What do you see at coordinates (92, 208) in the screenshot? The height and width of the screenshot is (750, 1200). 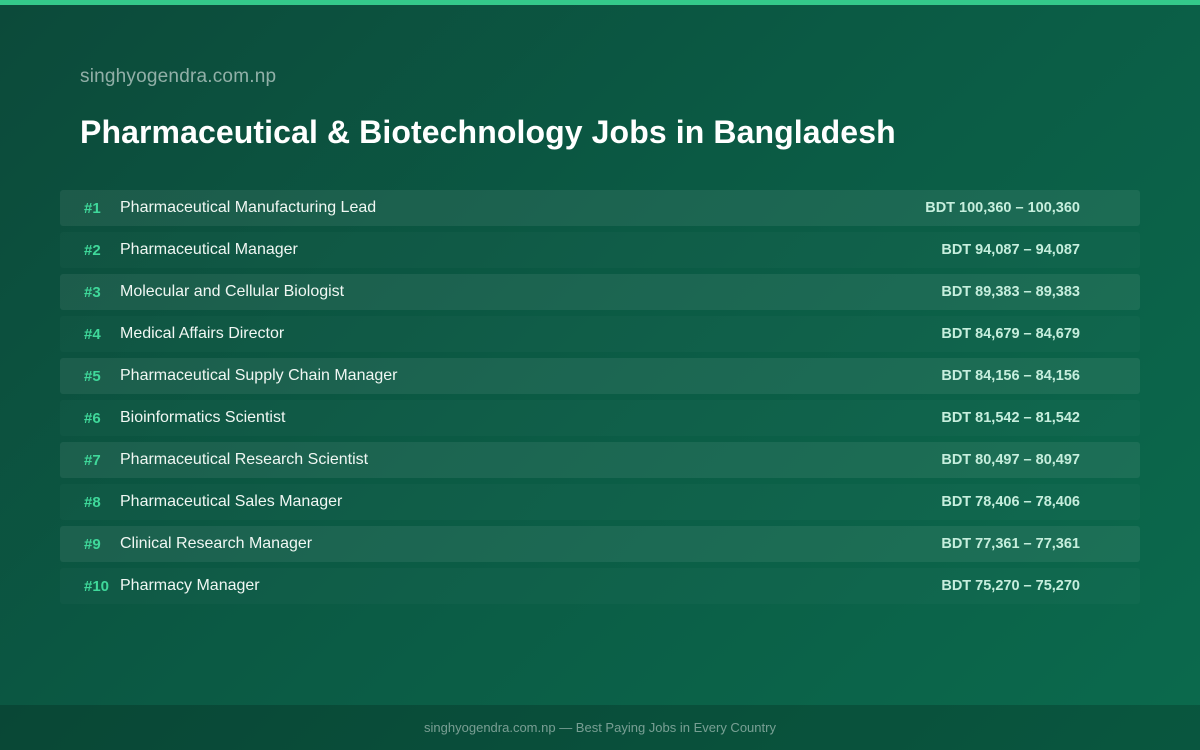 I see `job-rank: #1` at bounding box center [92, 208].